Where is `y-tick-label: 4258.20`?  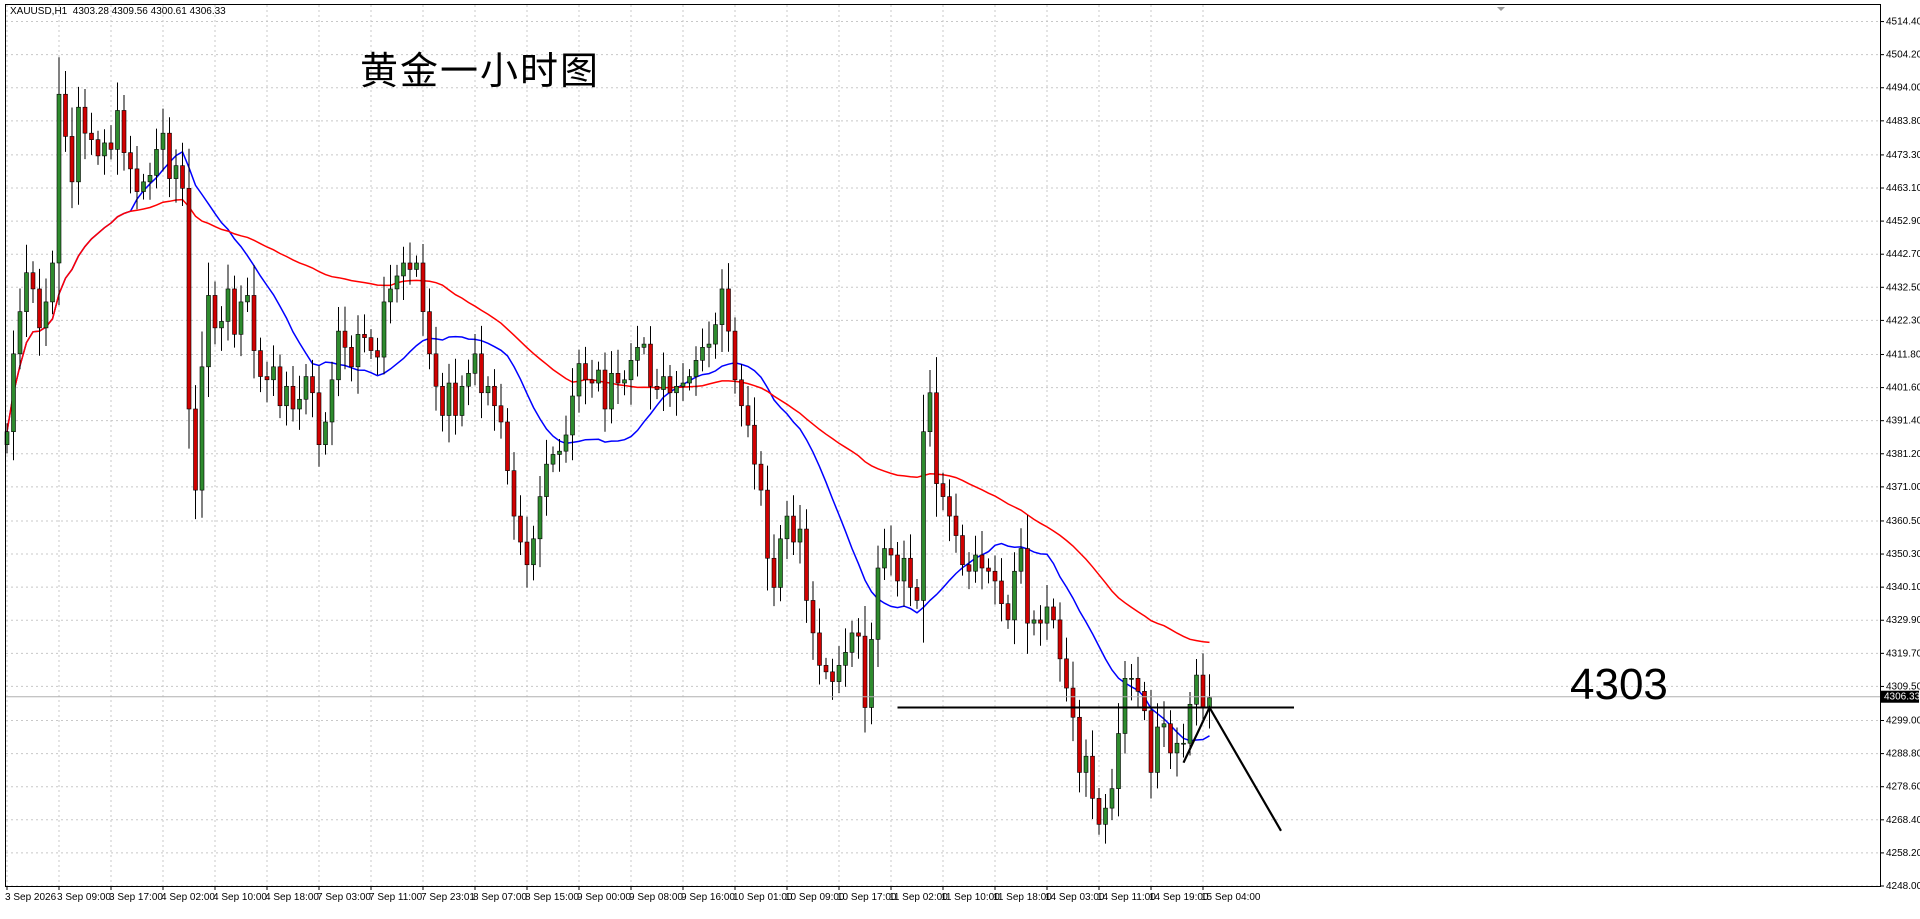 y-tick-label: 4258.20 is located at coordinates (1903, 853).